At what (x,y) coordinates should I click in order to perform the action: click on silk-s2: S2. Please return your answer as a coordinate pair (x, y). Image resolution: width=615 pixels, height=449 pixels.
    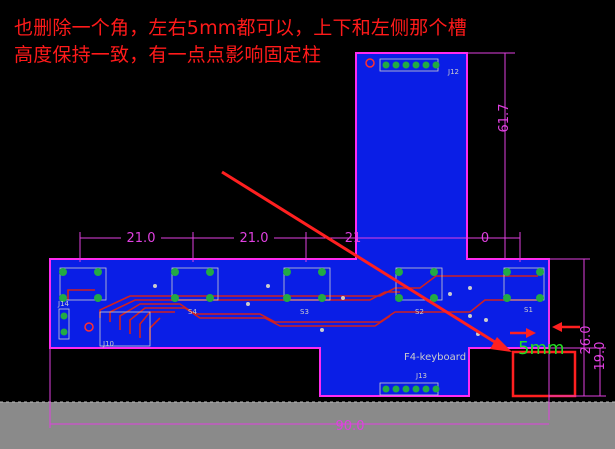
    Looking at the image, I should click on (419, 312).